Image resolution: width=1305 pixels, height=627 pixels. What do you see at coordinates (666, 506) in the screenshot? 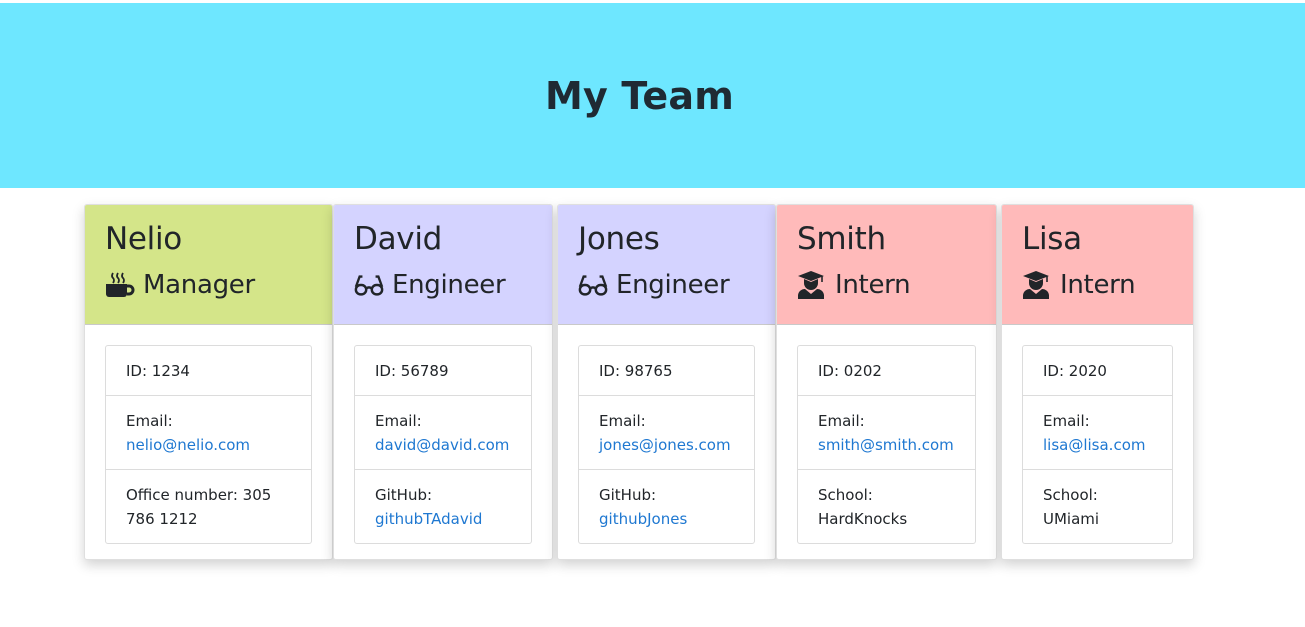
I see `github-item: GitHub: githubJones` at bounding box center [666, 506].